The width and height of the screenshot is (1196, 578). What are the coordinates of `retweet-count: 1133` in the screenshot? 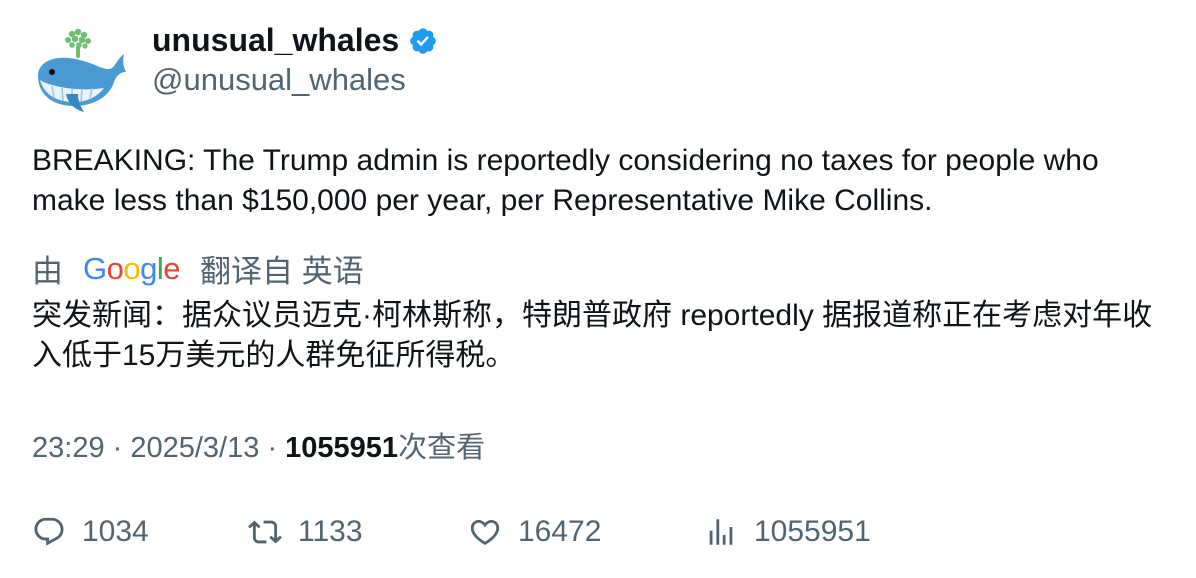 It's located at (330, 531).